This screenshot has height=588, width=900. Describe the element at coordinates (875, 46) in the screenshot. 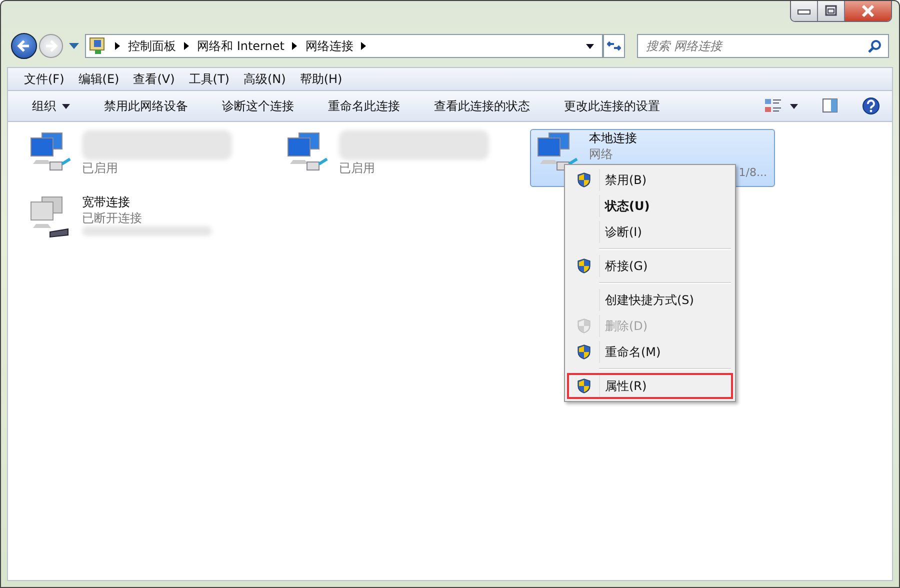

I see `search-icon` at that location.